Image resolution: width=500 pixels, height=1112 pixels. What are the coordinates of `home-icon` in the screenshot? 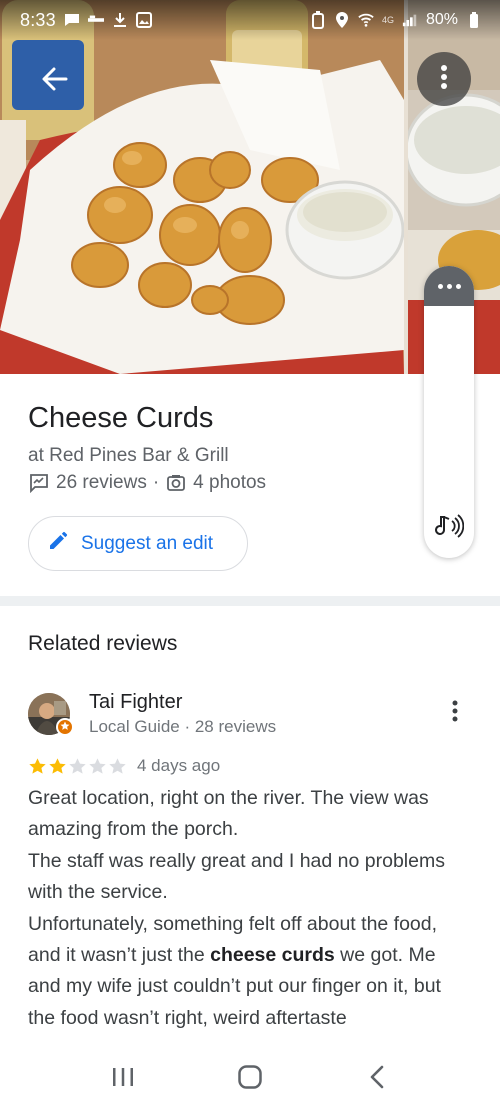 It's located at (250, 1079).